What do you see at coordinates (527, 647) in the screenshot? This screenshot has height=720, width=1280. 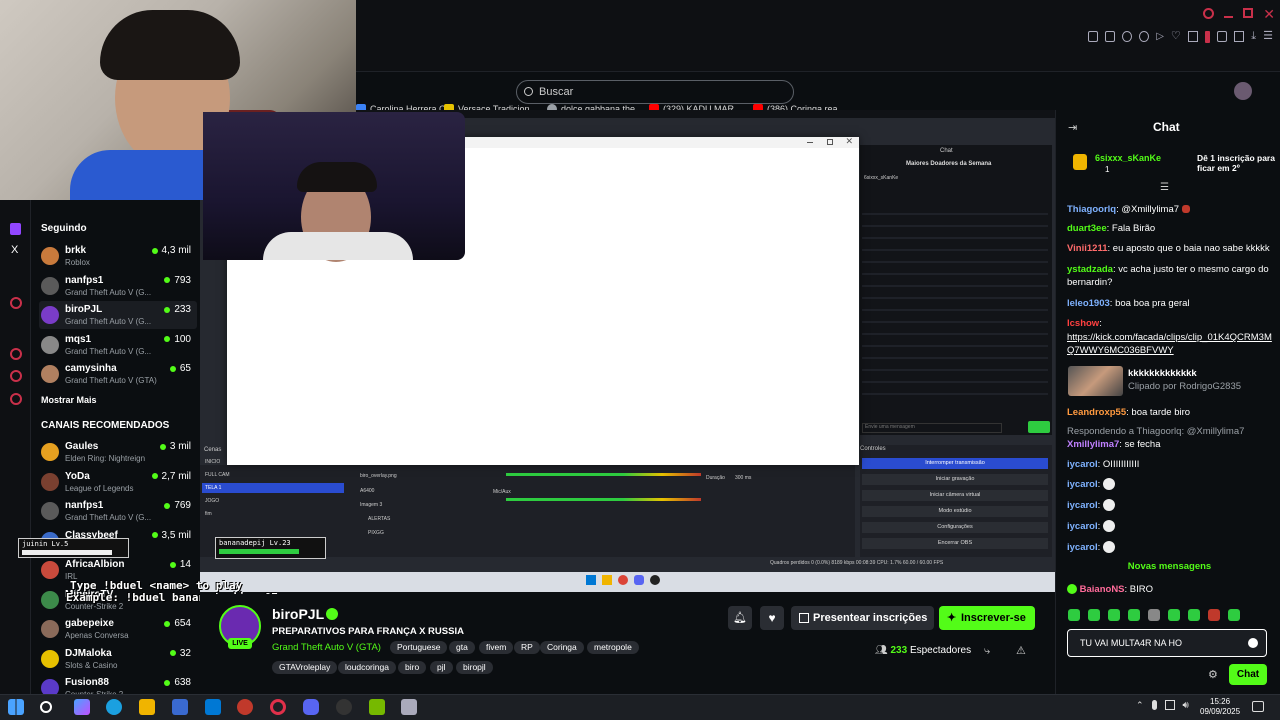 I see `tag: RP` at bounding box center [527, 647].